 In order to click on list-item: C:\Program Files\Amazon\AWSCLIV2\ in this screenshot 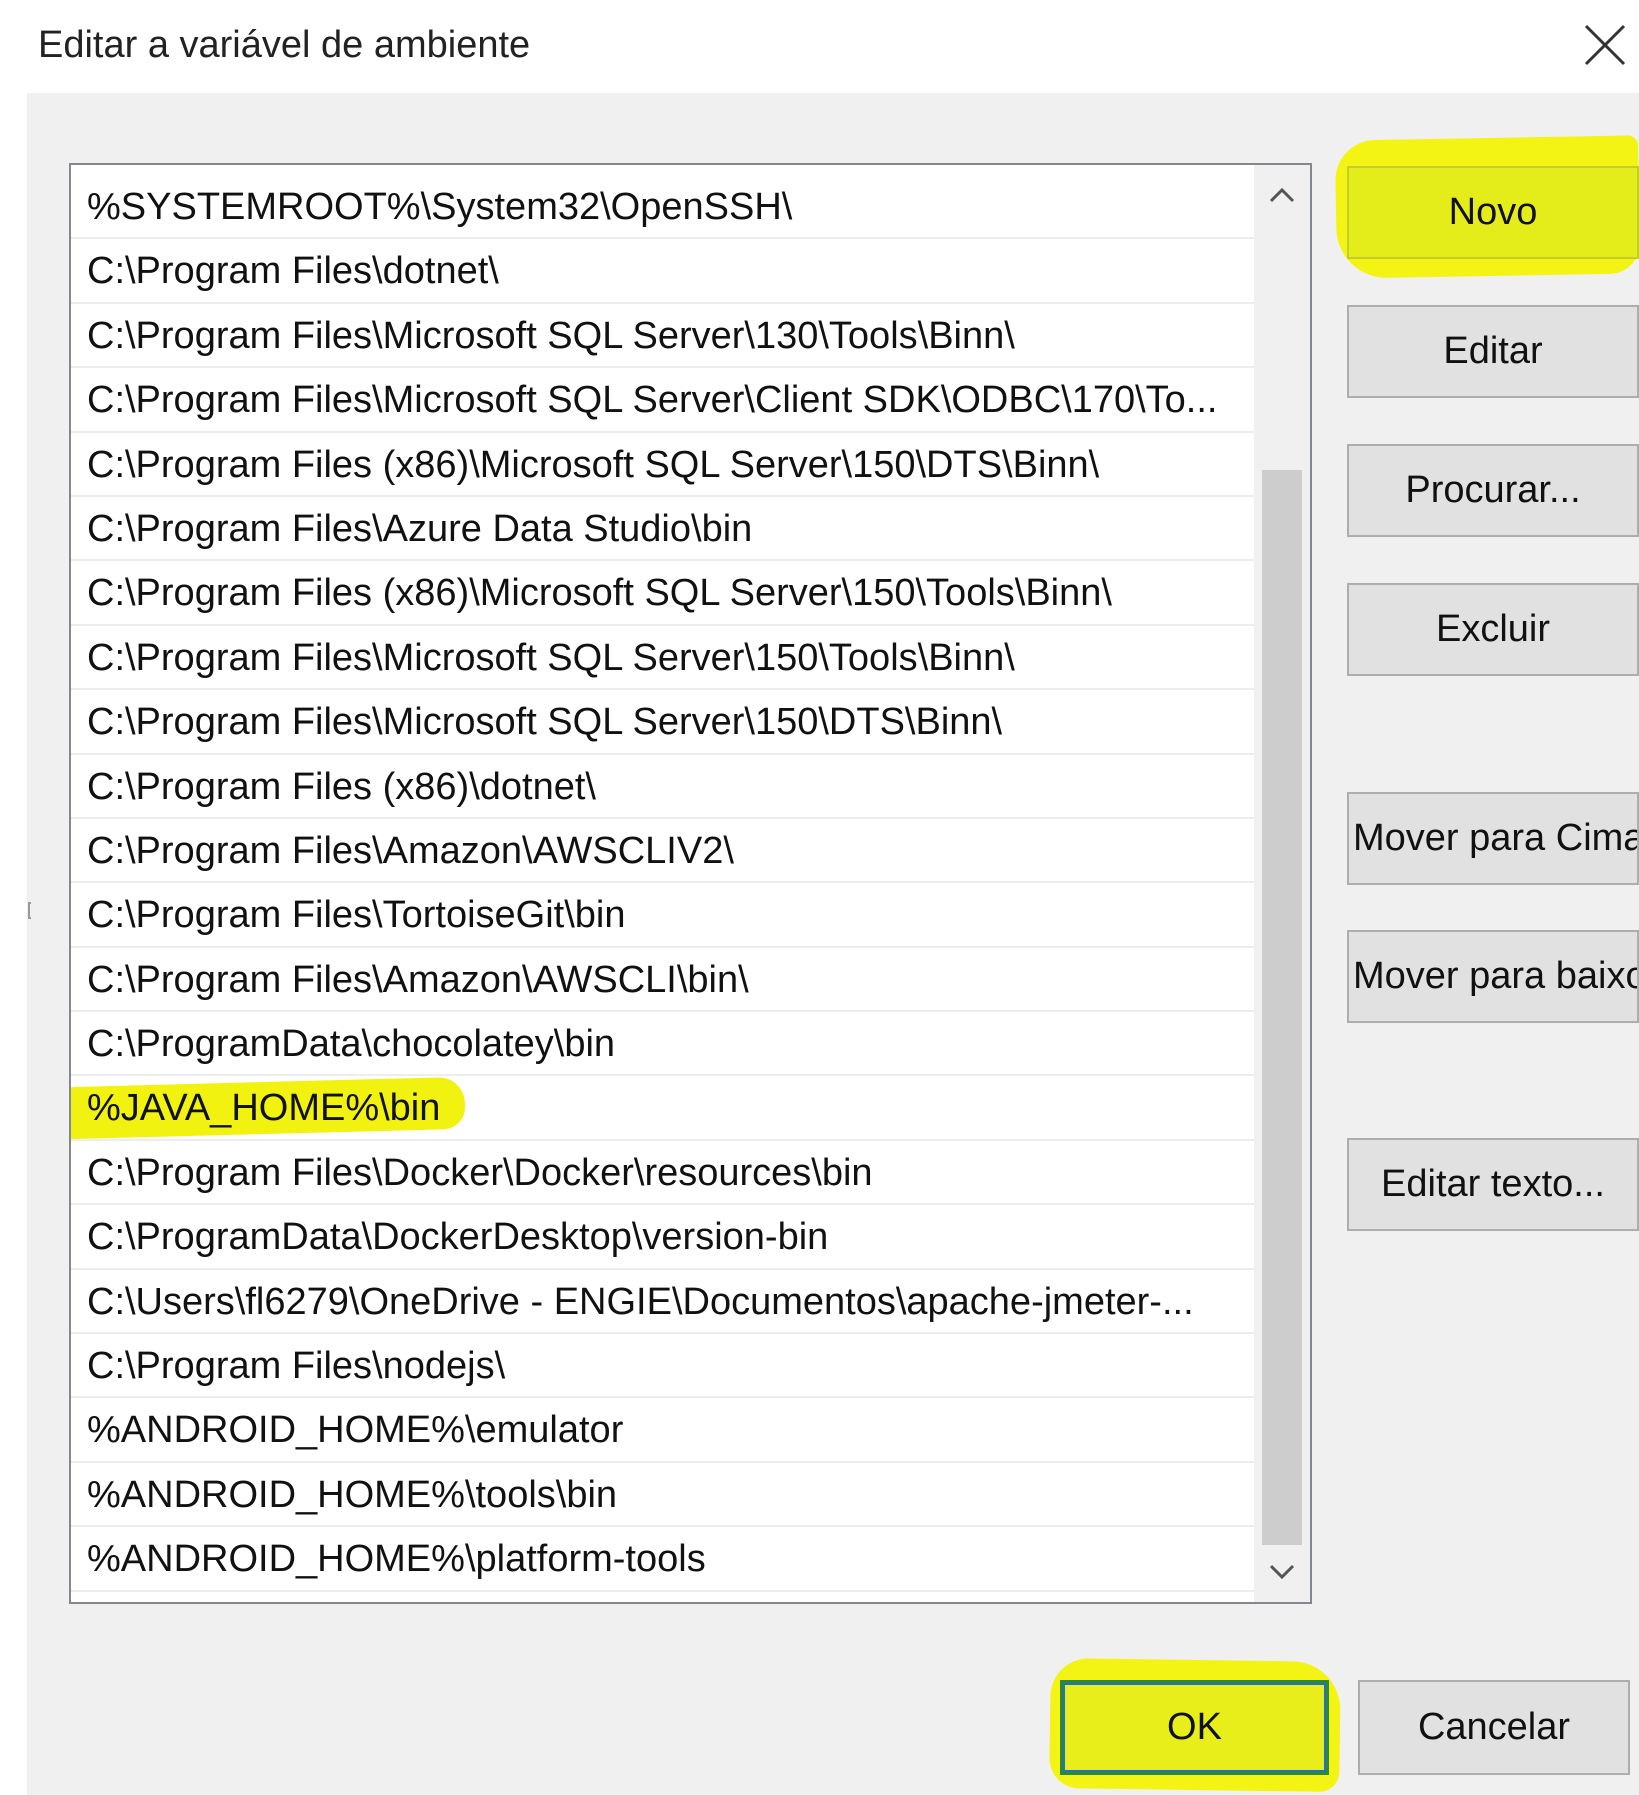, I will do `click(662, 851)`.